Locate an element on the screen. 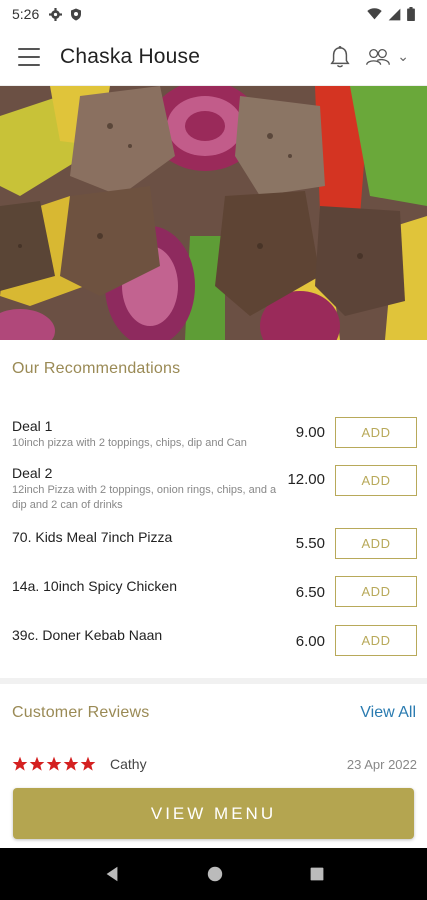 The width and height of the screenshot is (427, 900). system-nav-bar is located at coordinates (213, 874).